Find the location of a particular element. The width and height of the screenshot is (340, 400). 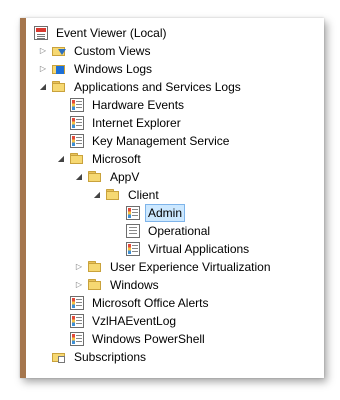

tree-item-windows-powershell: Windows PowerShell is located at coordinates (139, 339).